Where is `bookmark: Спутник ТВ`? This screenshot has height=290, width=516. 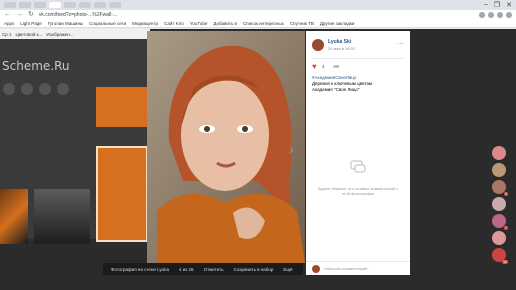
bookmark: Спутник ТВ is located at coordinates (302, 23).